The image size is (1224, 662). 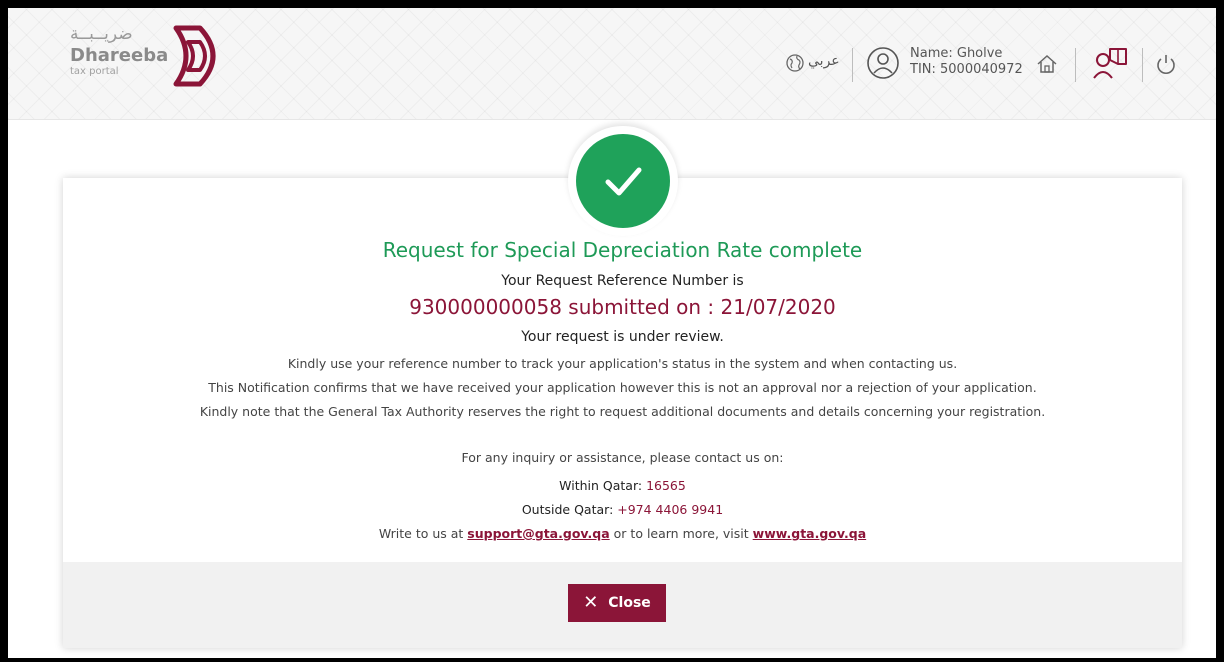 What do you see at coordinates (1110, 63) in the screenshot?
I see `user-guide-icon` at bounding box center [1110, 63].